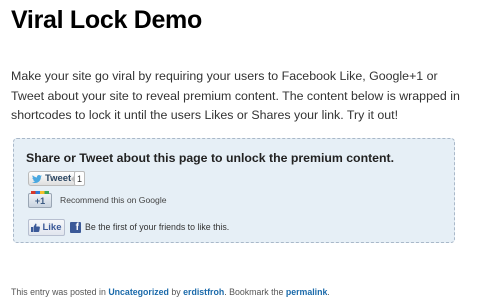 This screenshot has height=302, width=479. Describe the element at coordinates (37, 178) in the screenshot. I see `twitter-bird-icon` at that location.